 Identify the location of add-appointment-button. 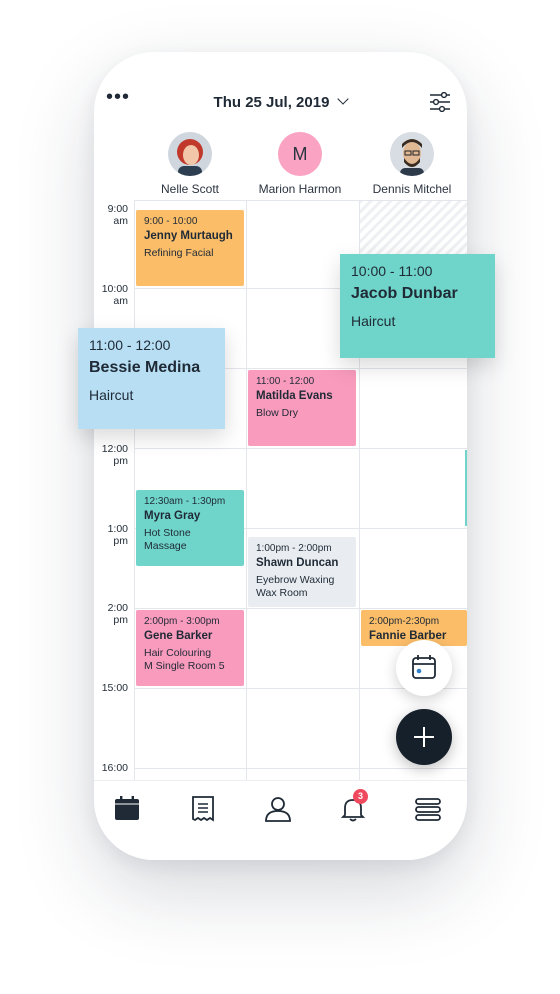
(424, 737).